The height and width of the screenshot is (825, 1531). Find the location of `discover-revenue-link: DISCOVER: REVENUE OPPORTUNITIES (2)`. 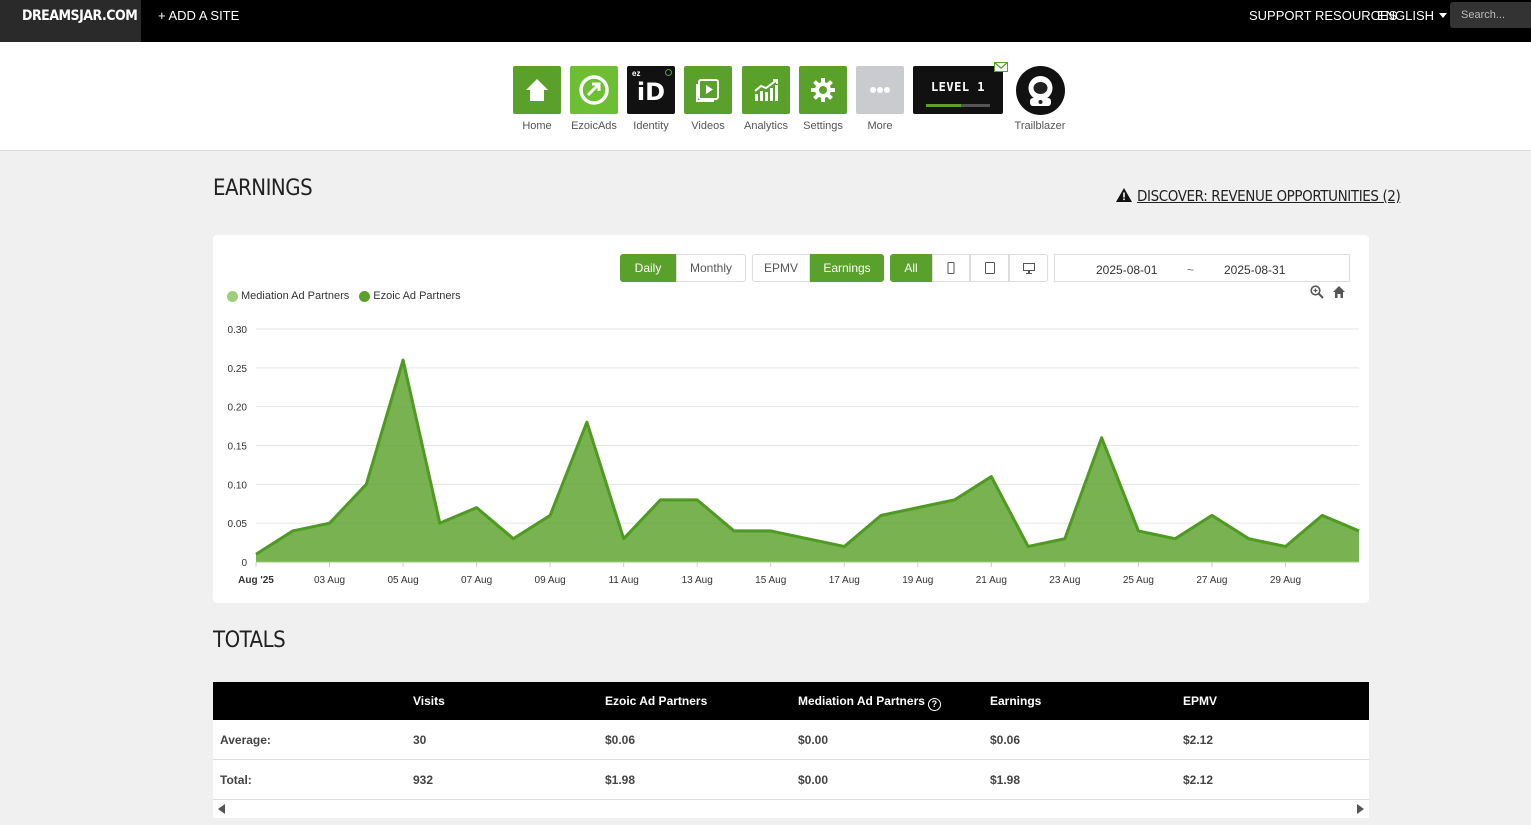

discover-revenue-link: DISCOVER: REVENUE OPPORTUNITIES (2) is located at coordinates (1258, 196).